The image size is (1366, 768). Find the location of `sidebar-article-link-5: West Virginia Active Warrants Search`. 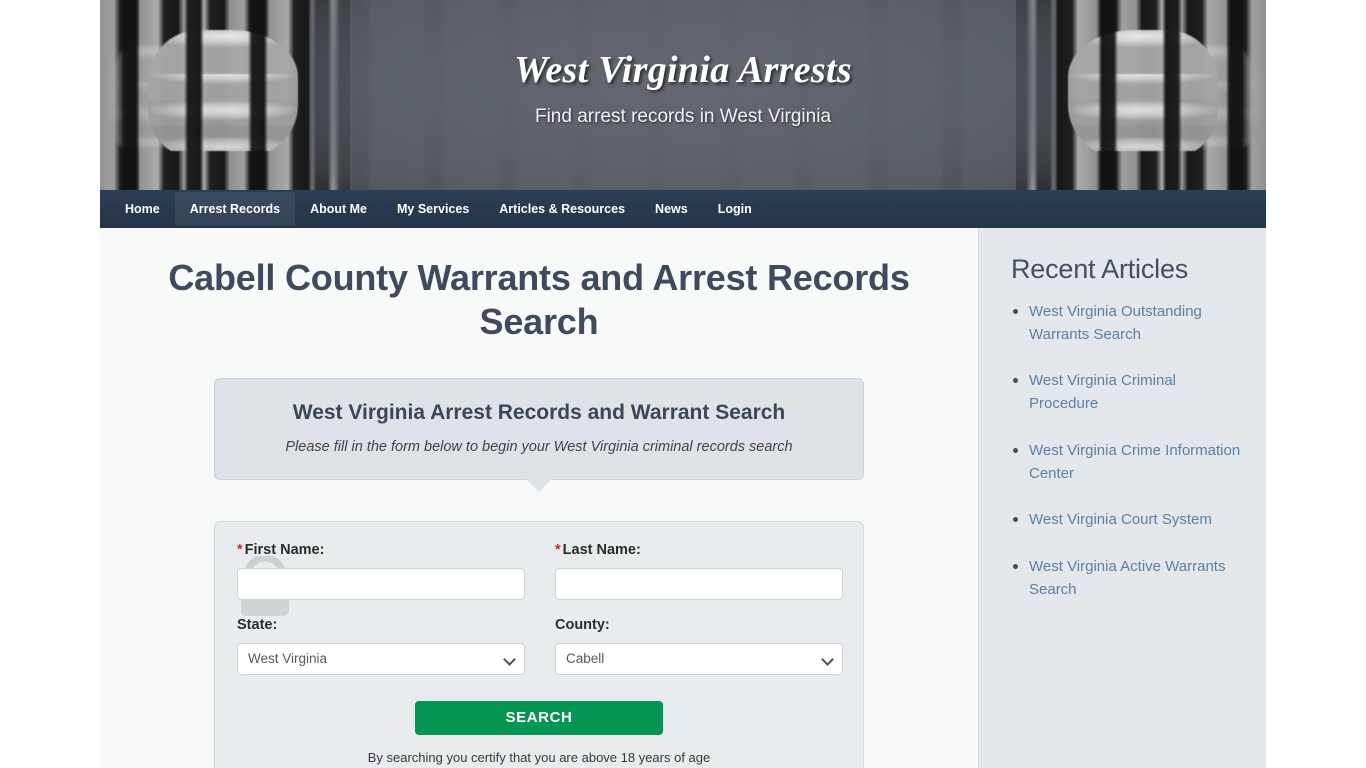

sidebar-article-link-5: West Virginia Active Warrants Search is located at coordinates (1127, 578).